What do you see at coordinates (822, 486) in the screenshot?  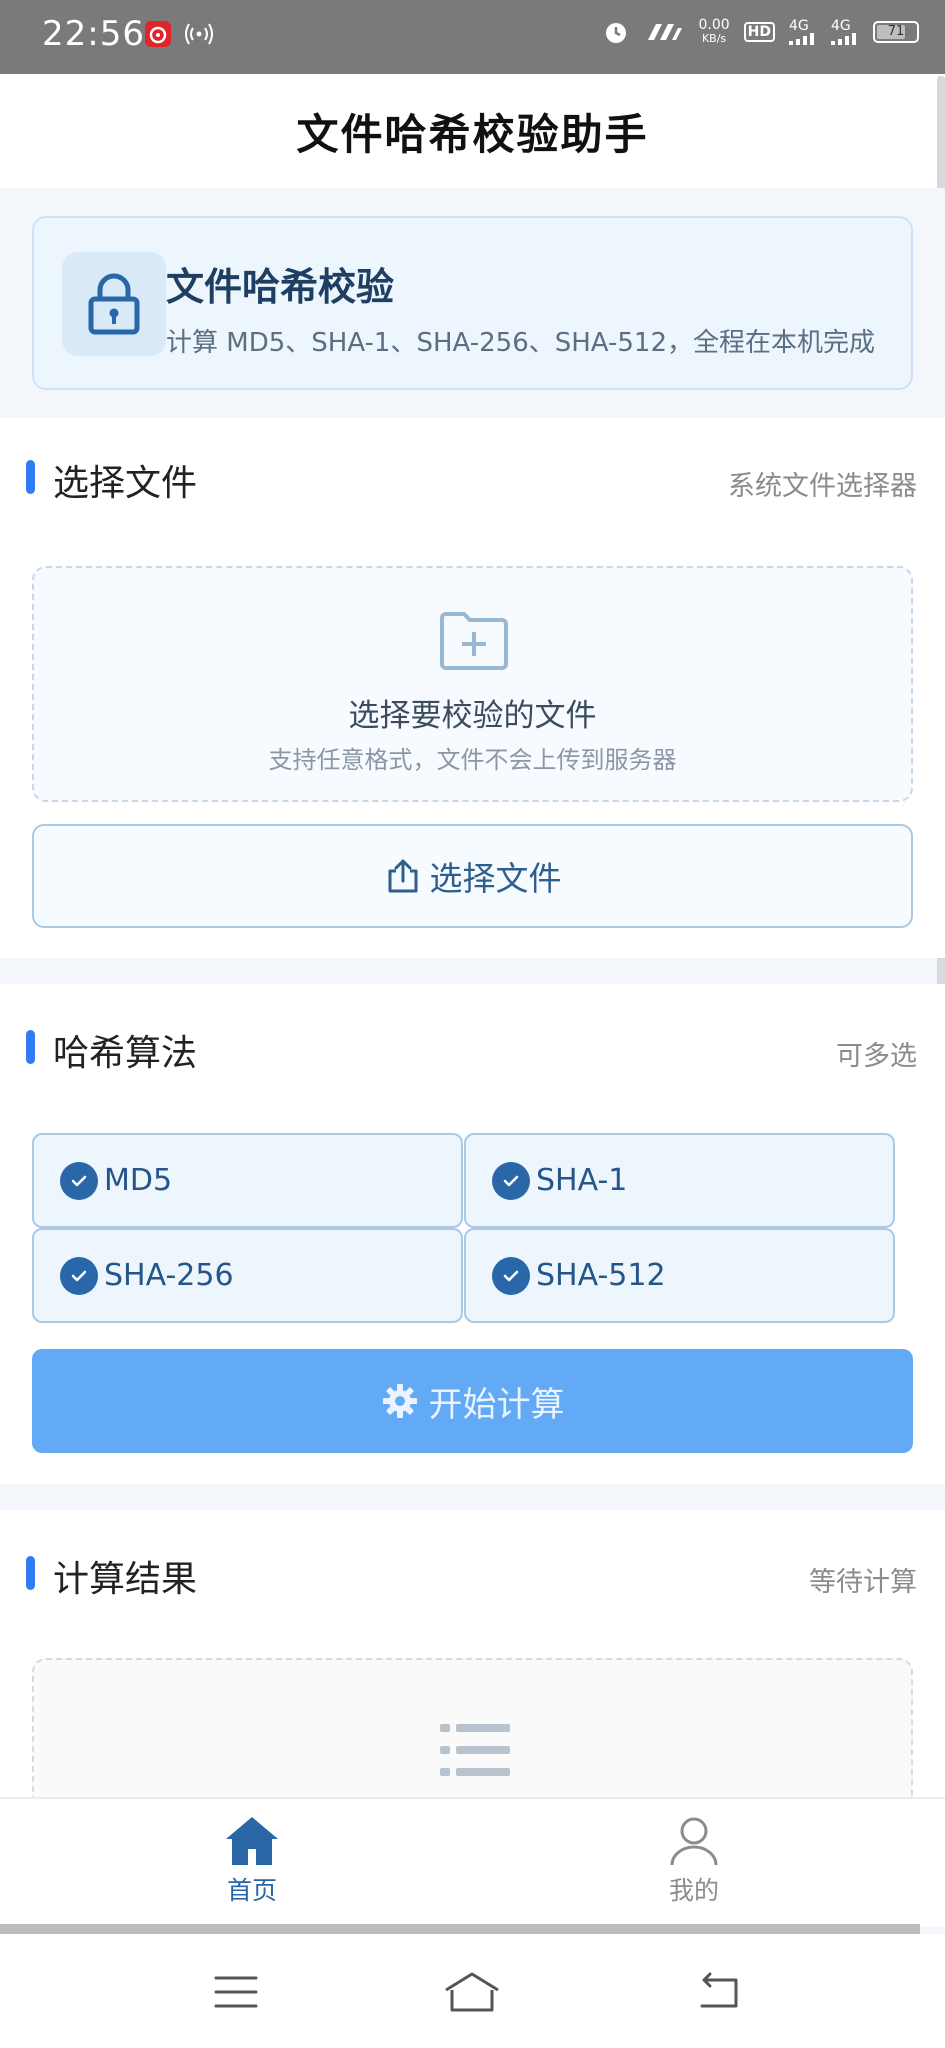 I see `section-meta: 系统文件选择器` at bounding box center [822, 486].